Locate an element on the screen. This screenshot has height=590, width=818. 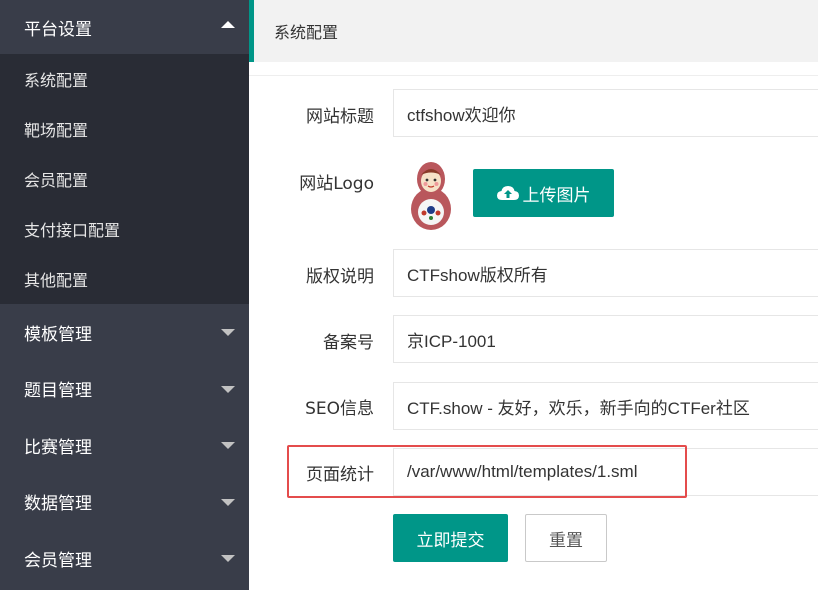
seo-label: SEO信息 is located at coordinates (339, 409).